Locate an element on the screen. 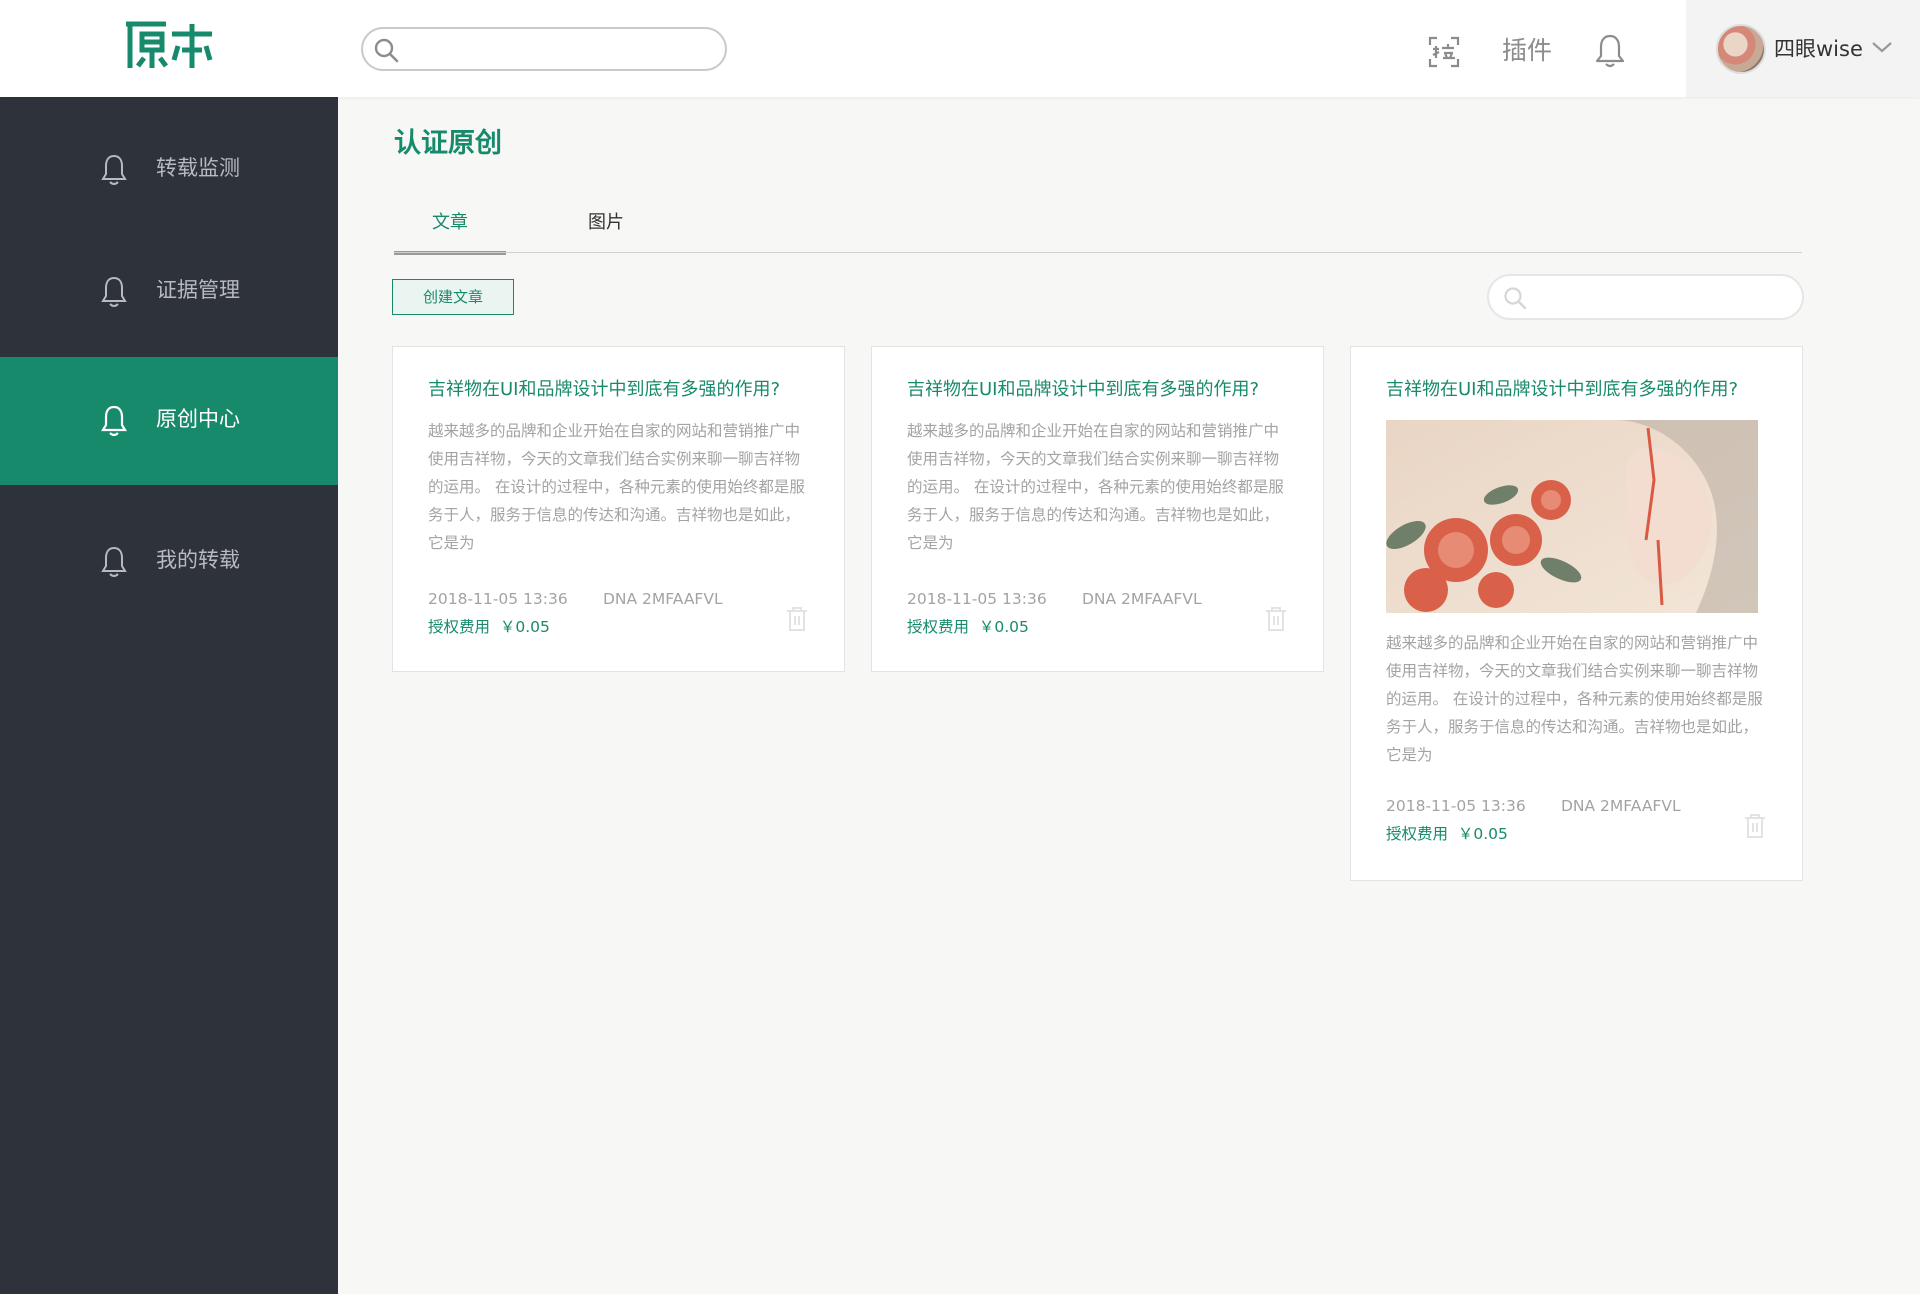 This screenshot has width=1920, height=1294. sidebar-item-label: 原创中心 is located at coordinates (198, 419).